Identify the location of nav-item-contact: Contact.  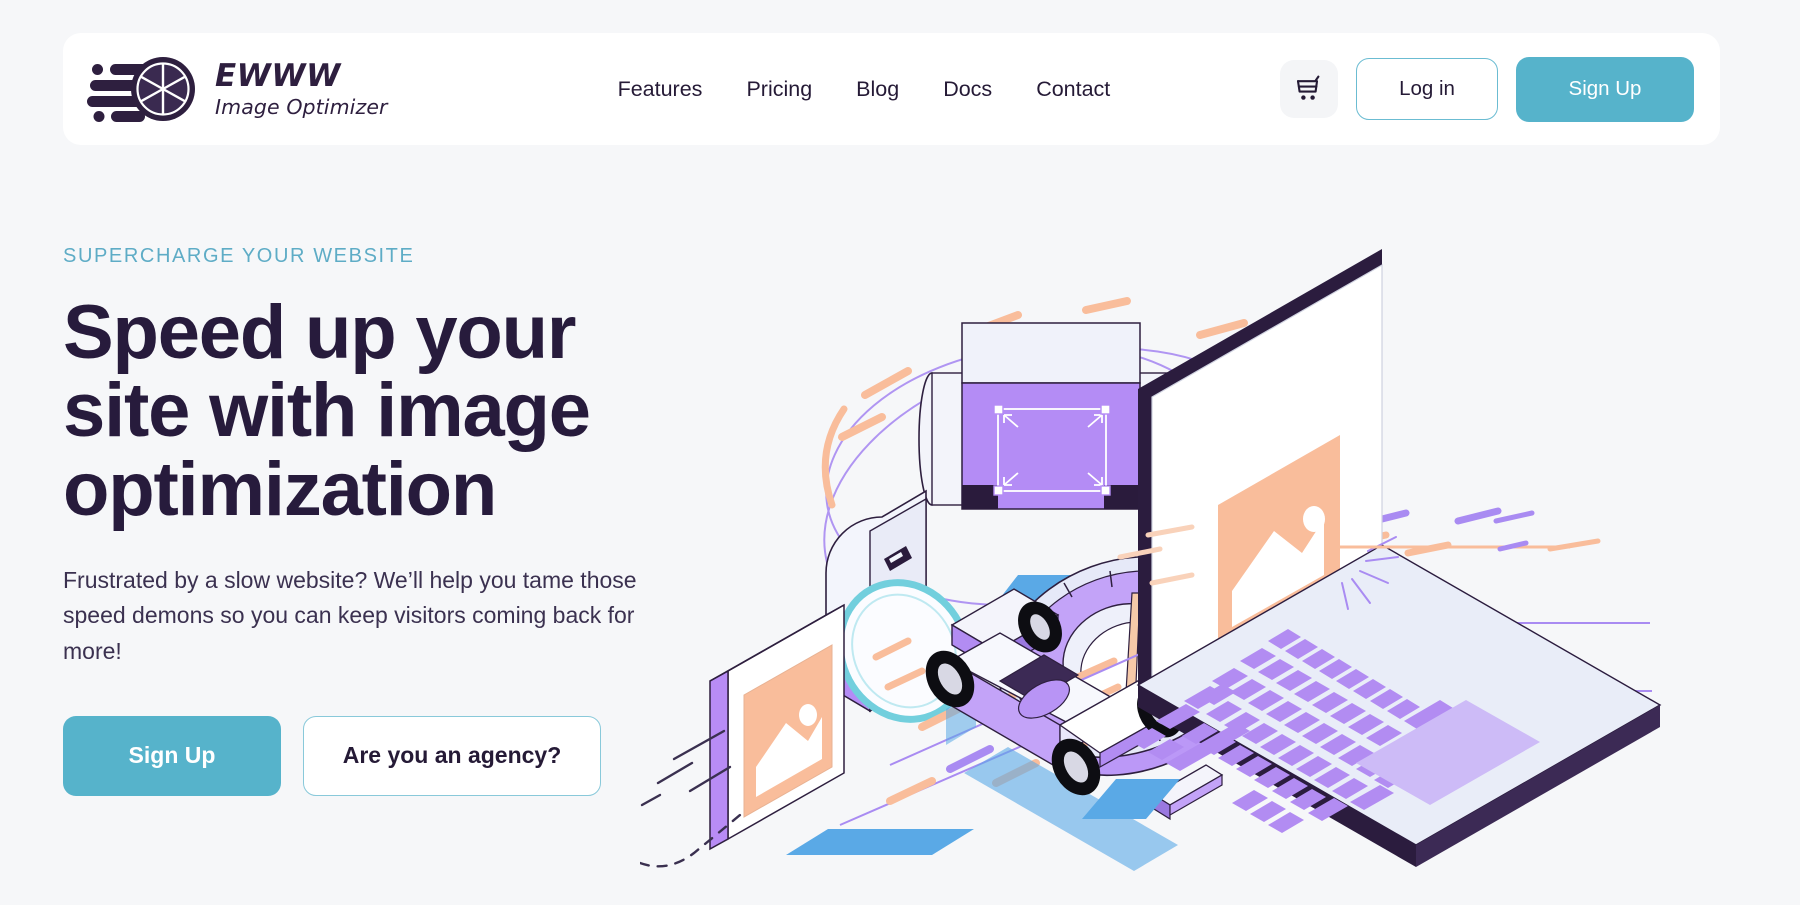
(1073, 89).